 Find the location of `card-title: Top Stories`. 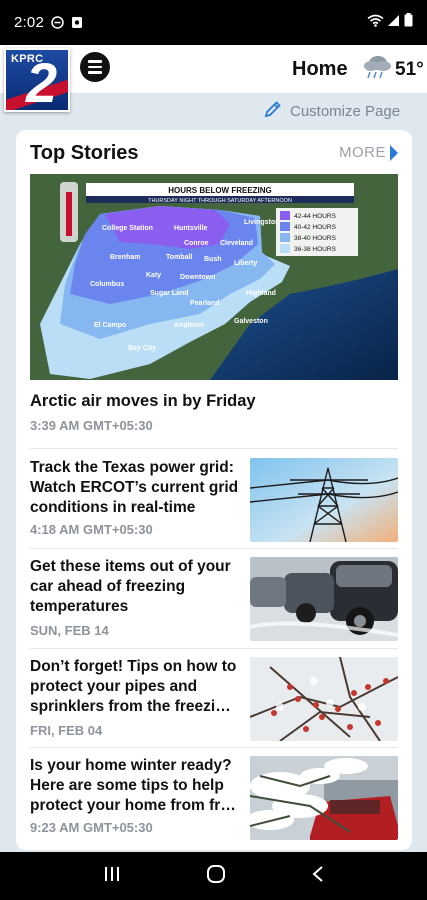

card-title: Top Stories is located at coordinates (84, 153).